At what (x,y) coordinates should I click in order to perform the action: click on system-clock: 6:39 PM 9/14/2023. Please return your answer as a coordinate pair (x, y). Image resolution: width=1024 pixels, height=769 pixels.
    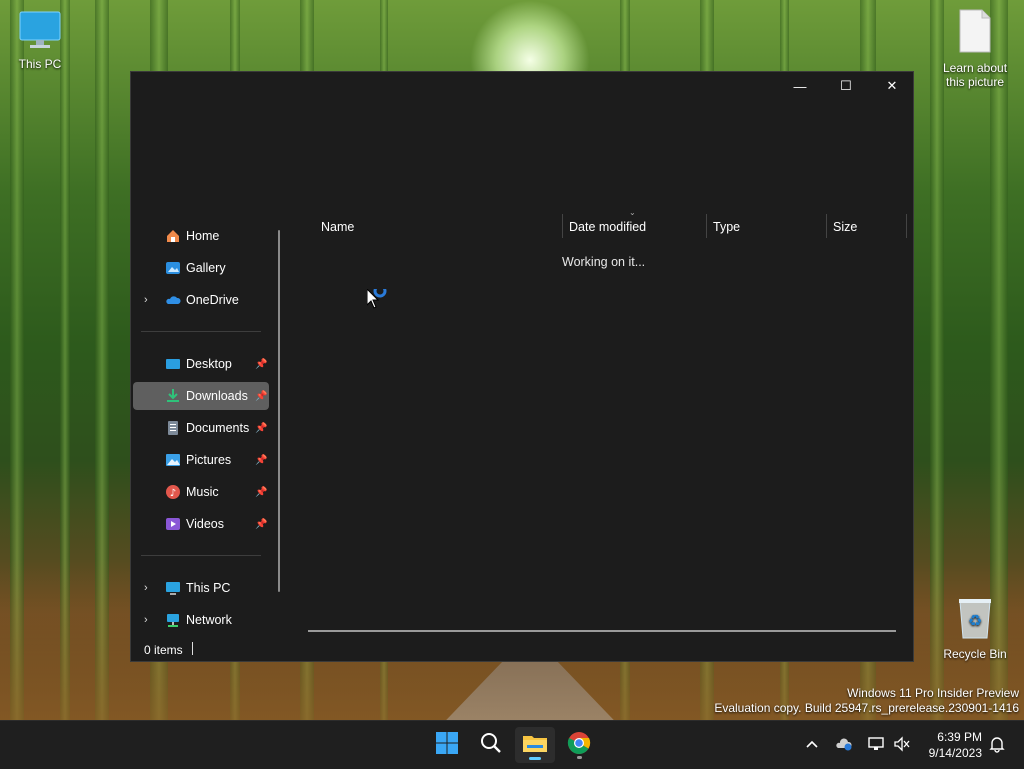
    Looking at the image, I should click on (951, 745).